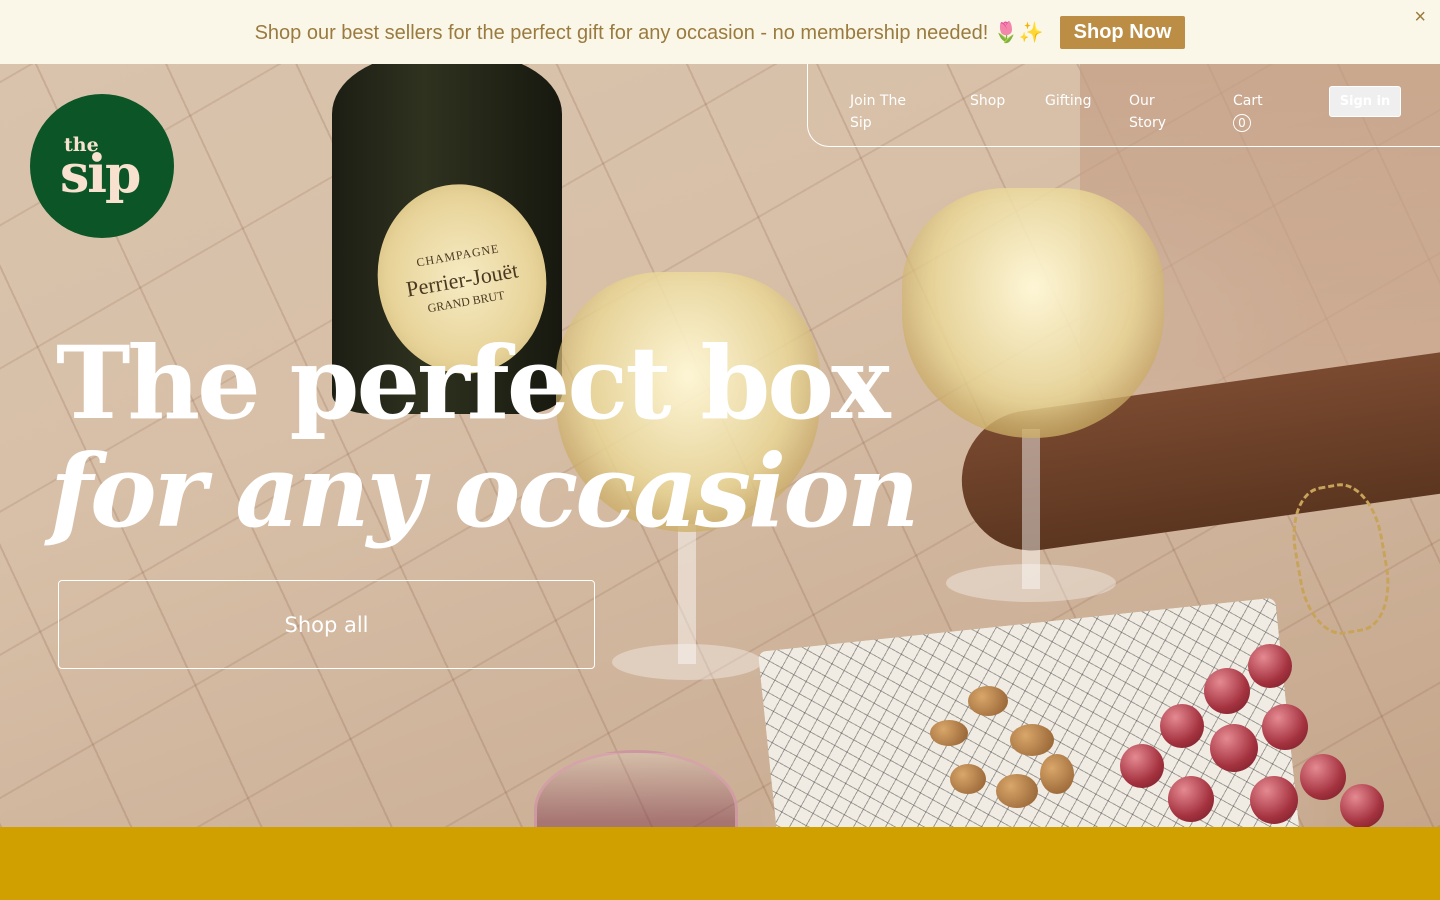  Describe the element at coordinates (473, 383) in the screenshot. I see `hero-headline-line1: The perfect box` at that location.